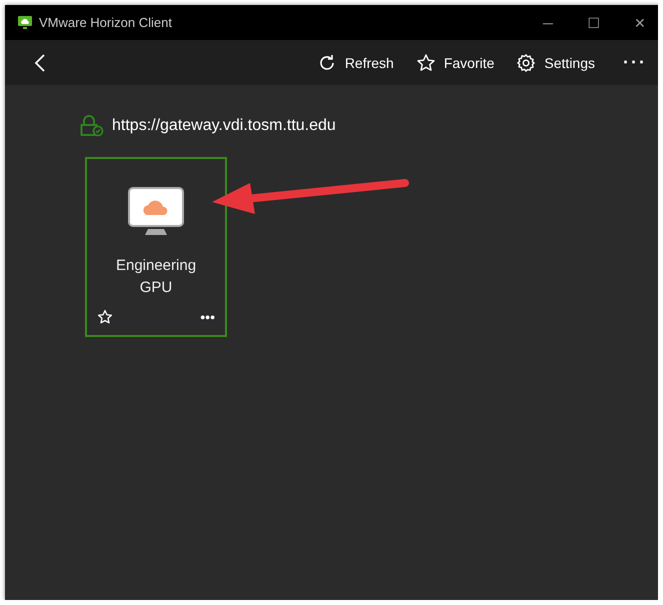 The image size is (663, 605). What do you see at coordinates (224, 126) in the screenshot?
I see `server-url: https://gateway.vdi.tosm.ttu.edu` at bounding box center [224, 126].